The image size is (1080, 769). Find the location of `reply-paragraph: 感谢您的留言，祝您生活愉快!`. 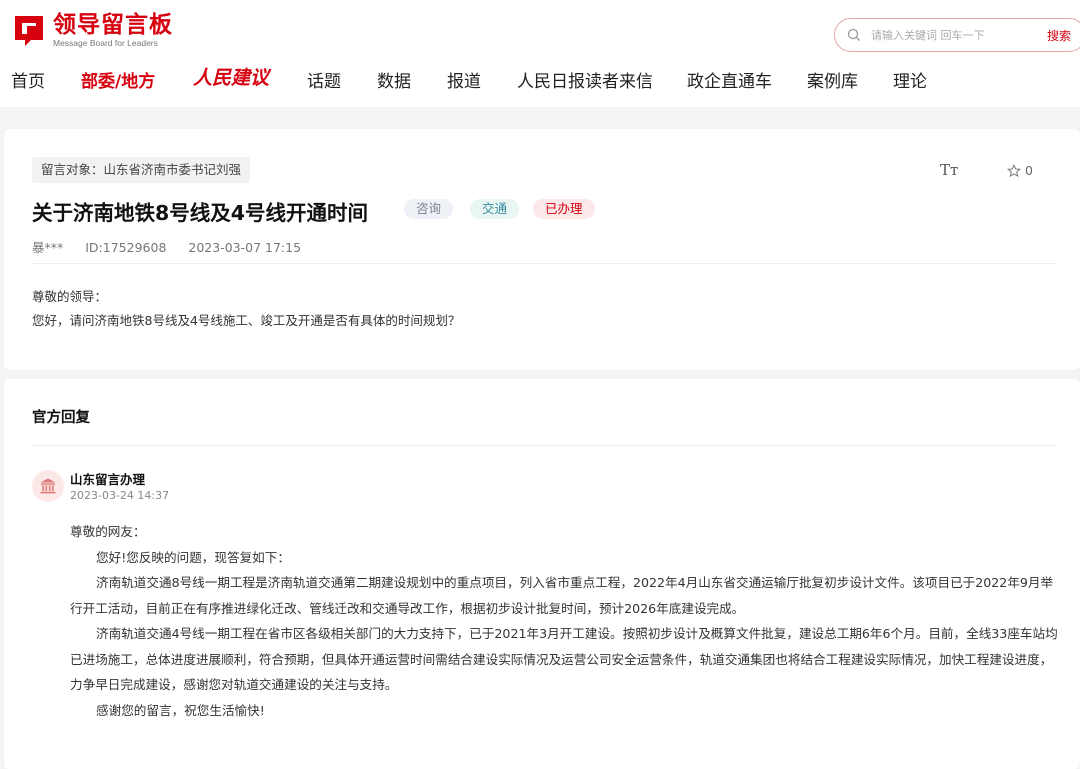

reply-paragraph: 感谢您的留言，祝您生活愉快! is located at coordinates (180, 710).